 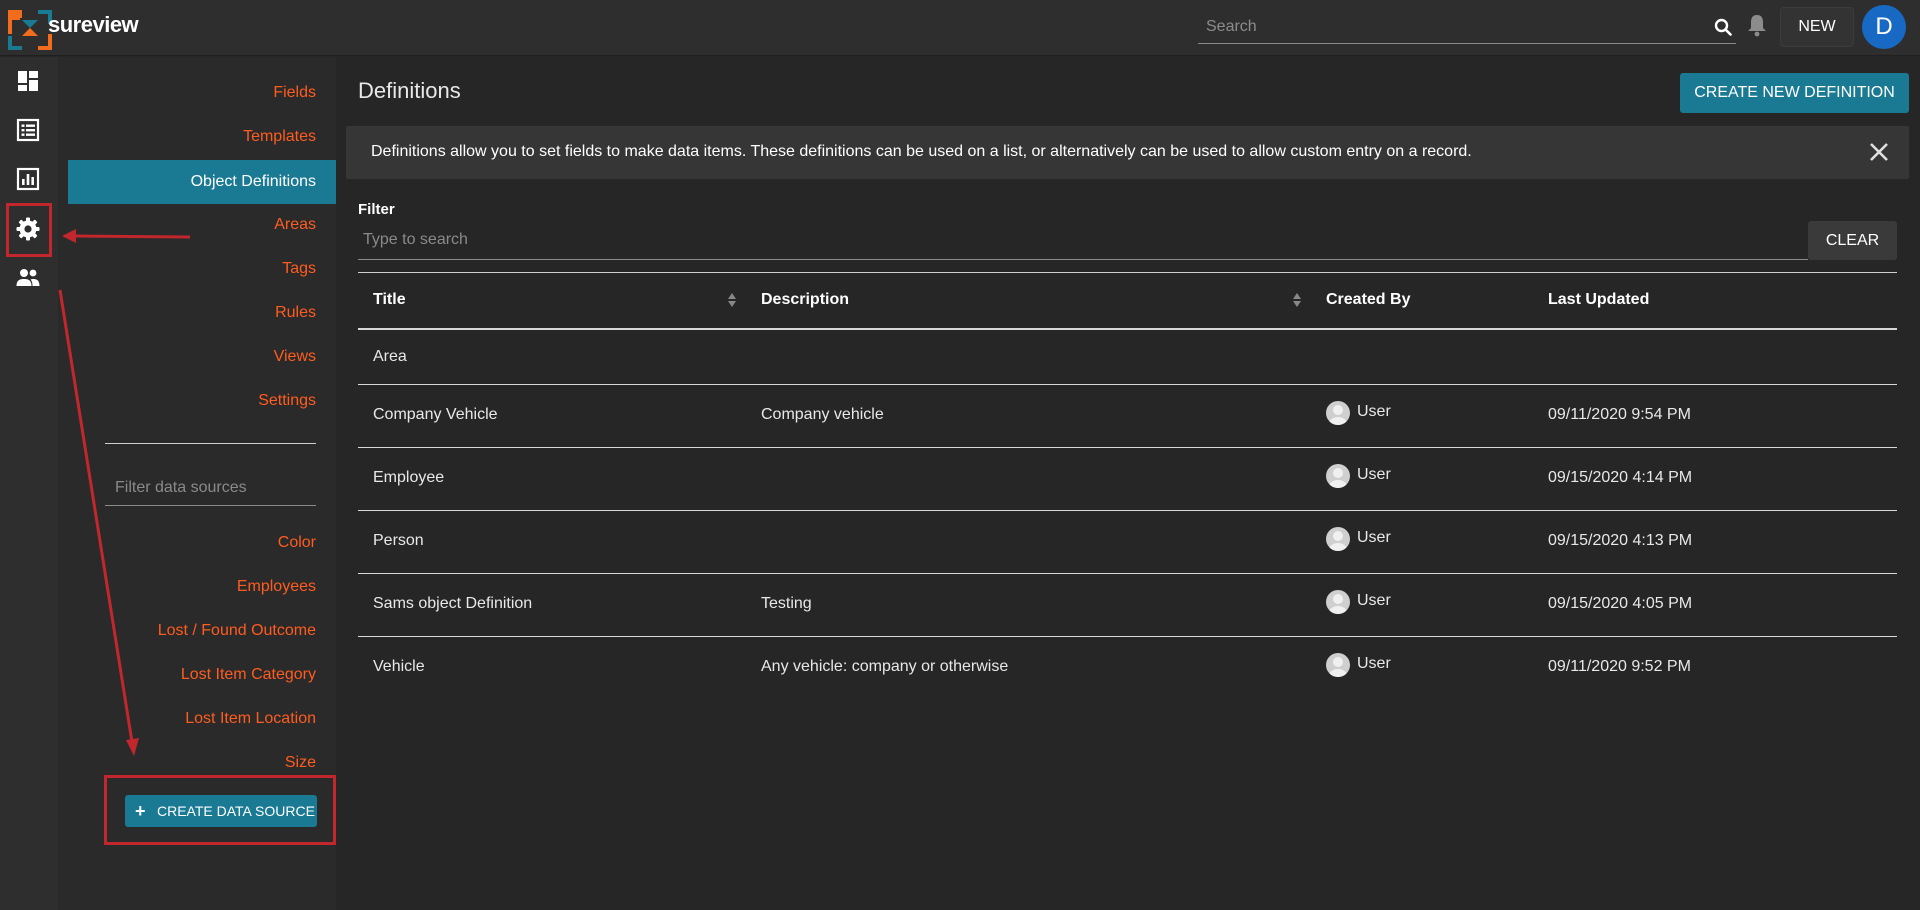 What do you see at coordinates (237, 631) in the screenshot?
I see `data-source-lost-found-outcome: Lost / Found Outcome` at bounding box center [237, 631].